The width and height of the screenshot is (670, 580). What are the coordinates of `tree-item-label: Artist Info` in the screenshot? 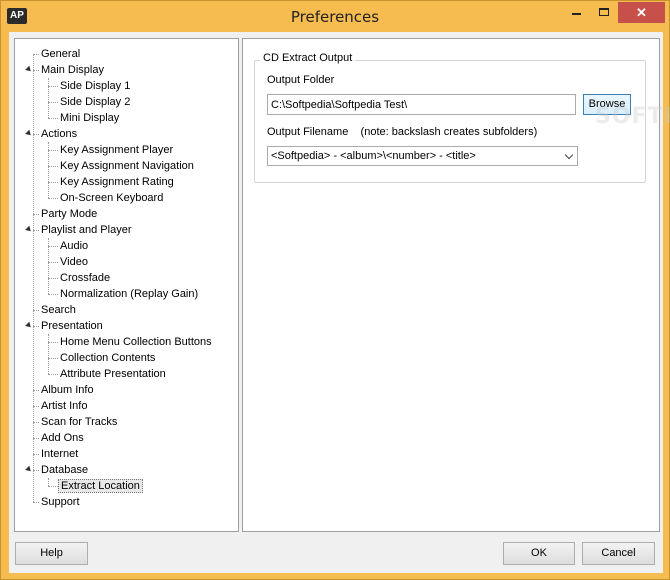 It's located at (64, 406).